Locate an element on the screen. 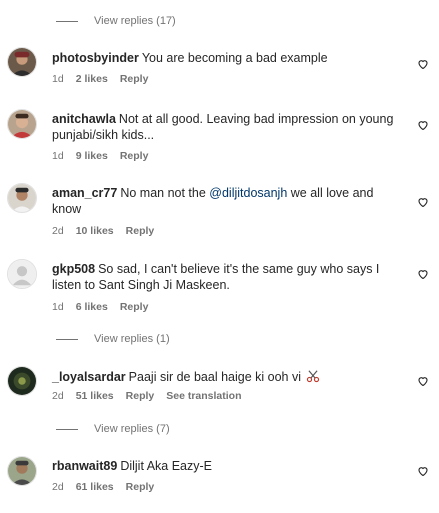 Image resolution: width=439 pixels, height=513 pixels. likes-count: 9 likes is located at coordinates (92, 157).